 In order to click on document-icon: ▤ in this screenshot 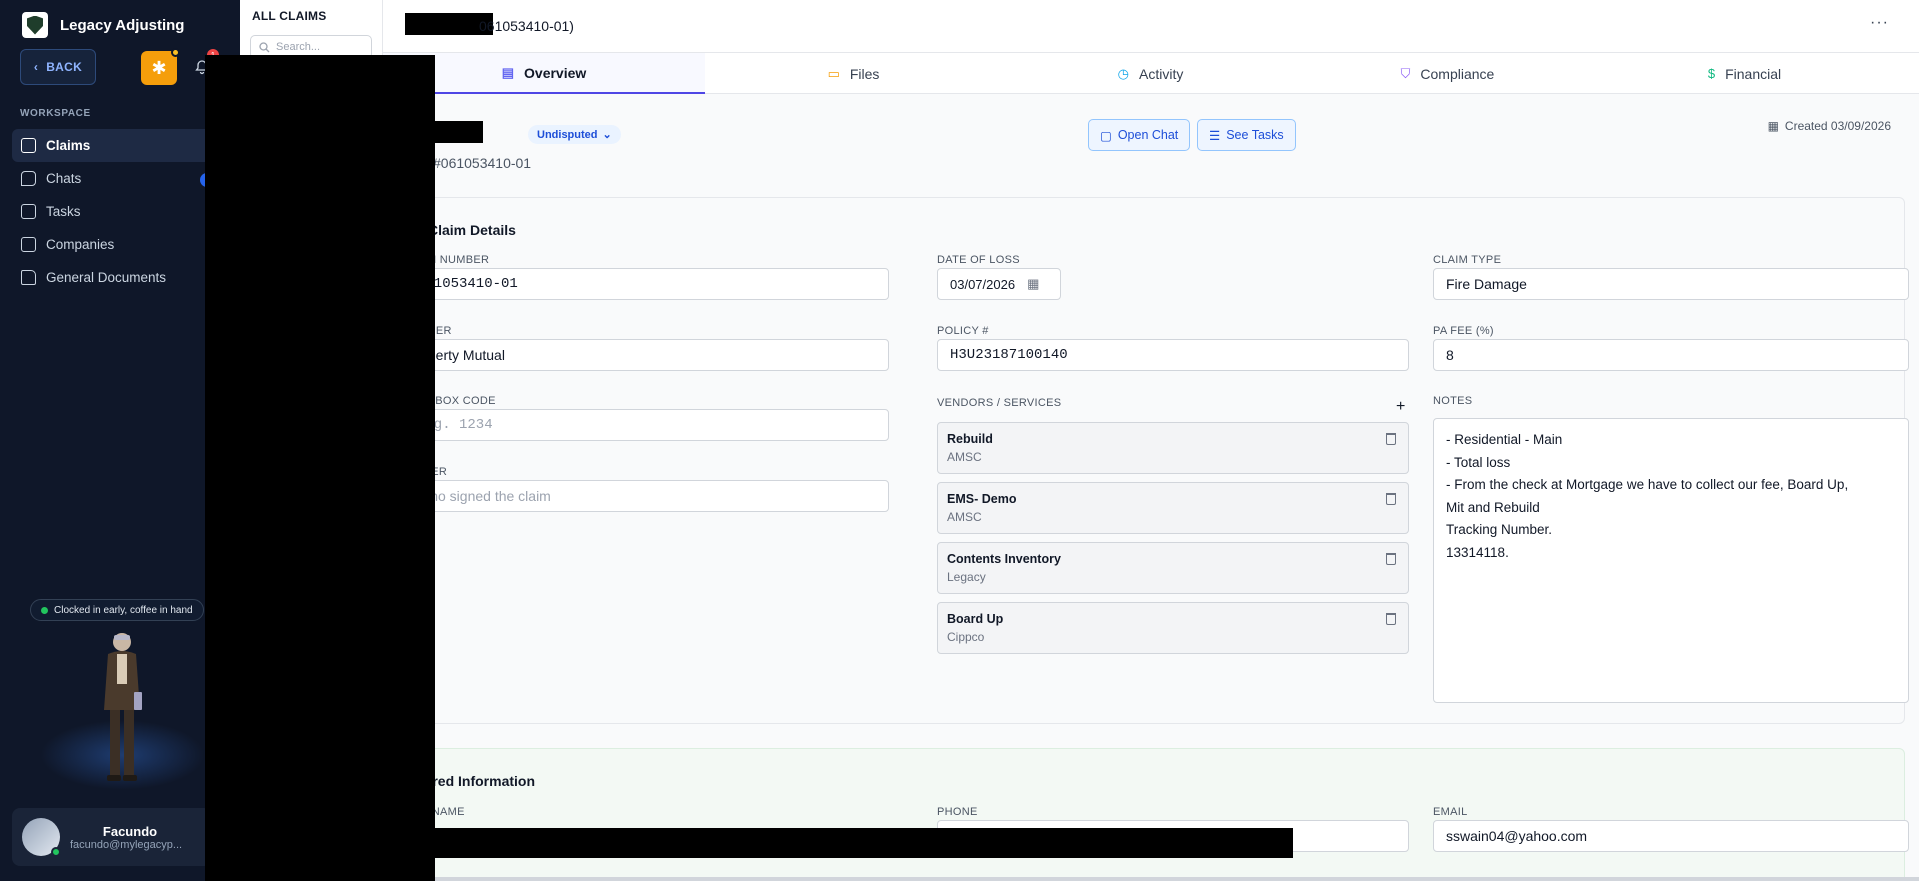, I will do `click(508, 72)`.